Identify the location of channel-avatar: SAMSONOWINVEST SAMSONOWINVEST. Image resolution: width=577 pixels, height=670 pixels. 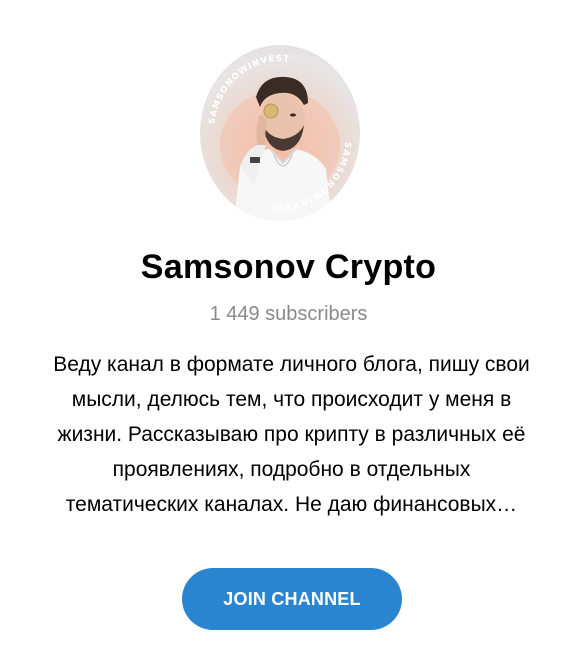
(280, 133).